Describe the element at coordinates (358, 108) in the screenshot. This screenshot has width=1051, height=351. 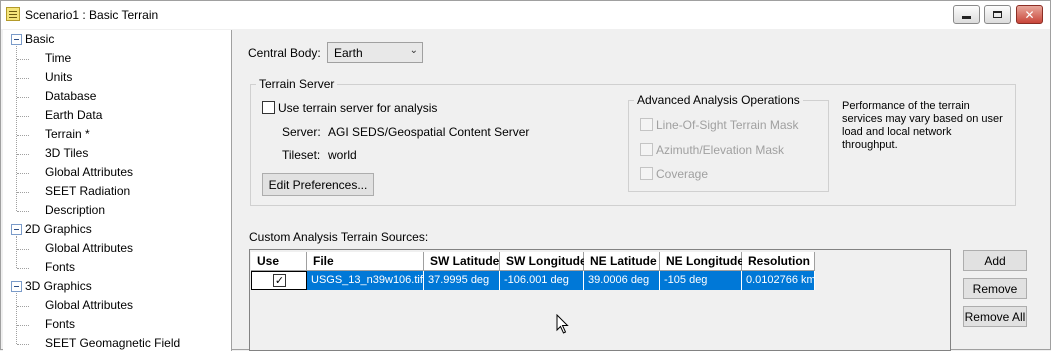
I see `use-terrain-server-label: Use terrain server for analysis` at that location.